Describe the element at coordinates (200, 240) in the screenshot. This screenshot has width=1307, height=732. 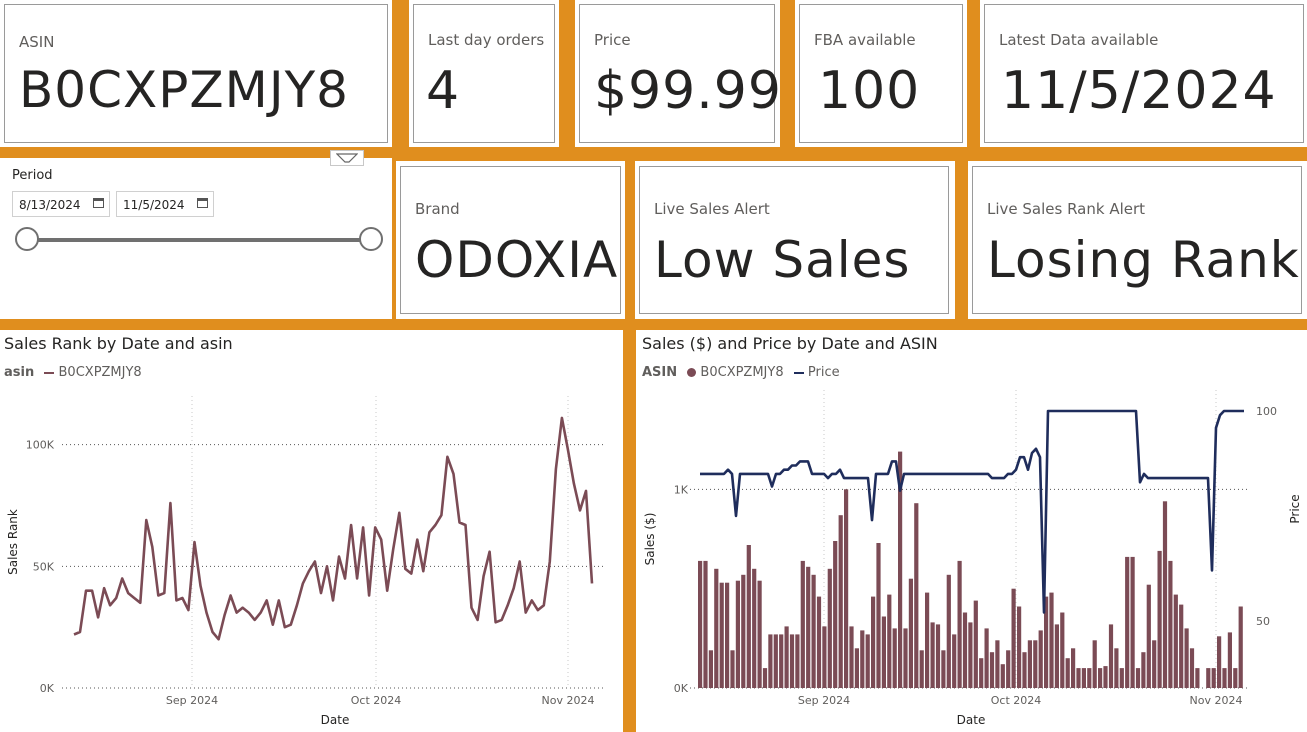
I see `slider-track` at that location.